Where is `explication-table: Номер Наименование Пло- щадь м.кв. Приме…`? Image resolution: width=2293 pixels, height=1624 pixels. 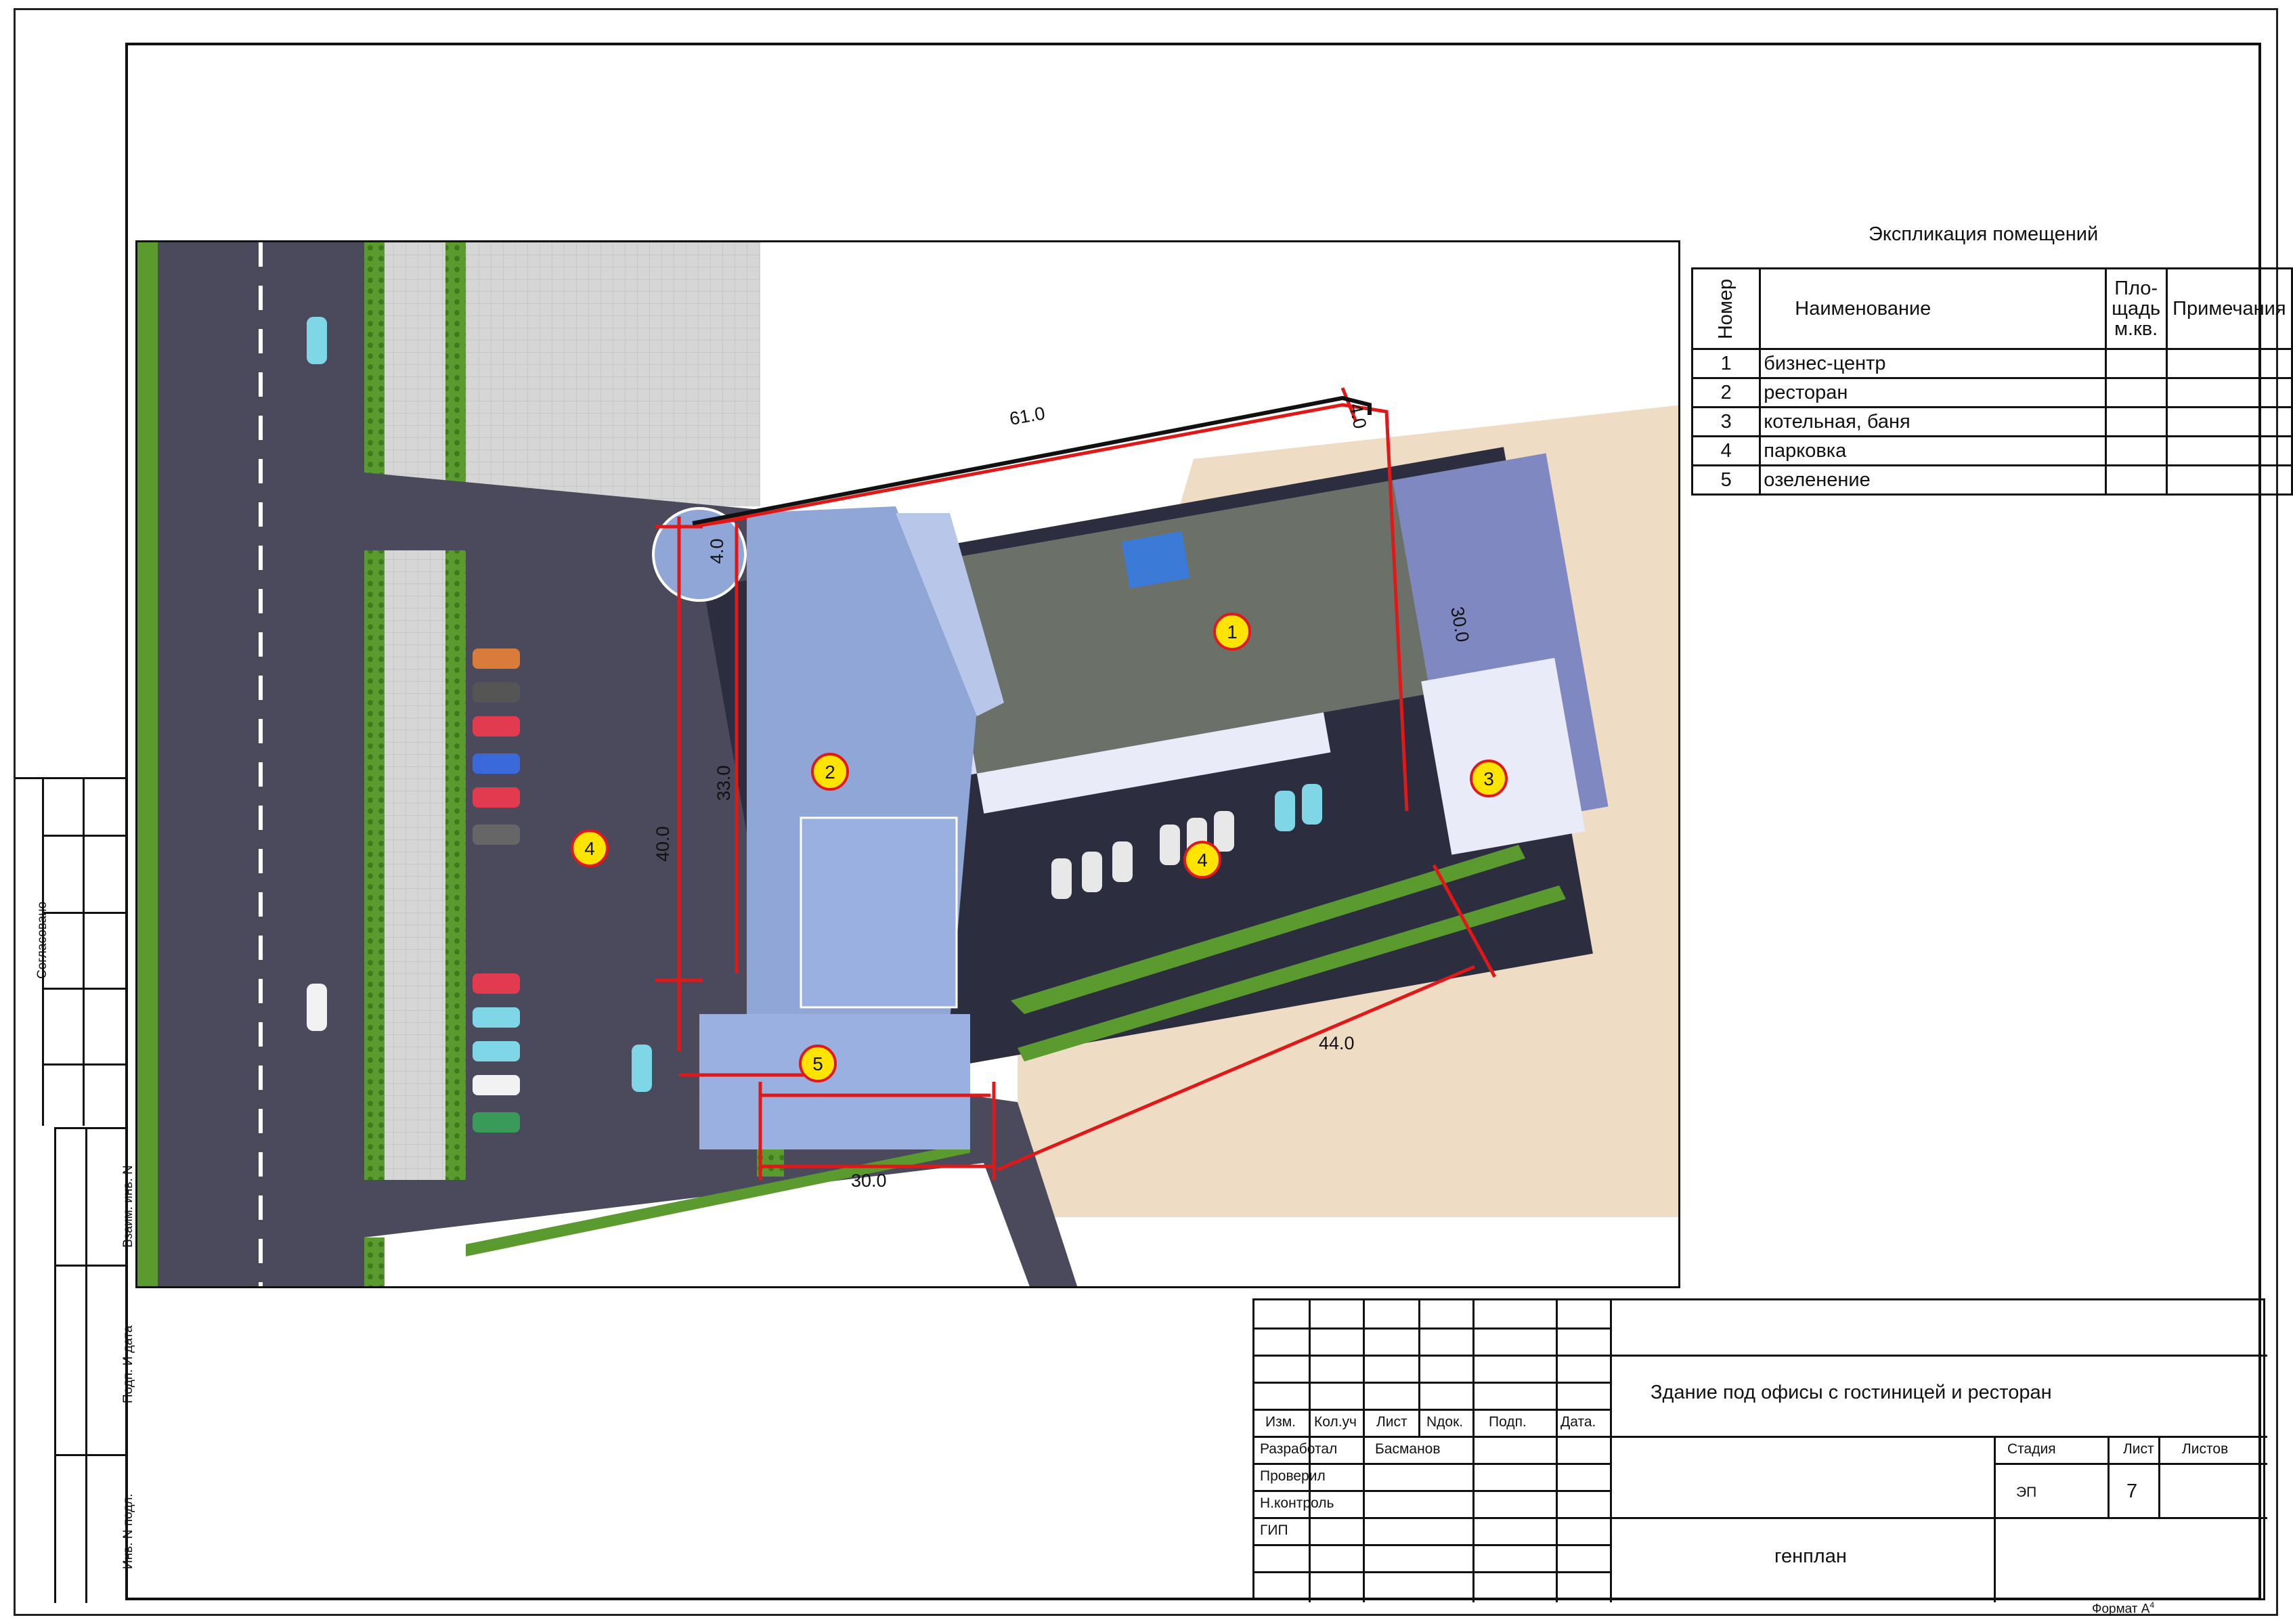
explication-table: Номер Наименование Пло- щадь м.кв. Приме… is located at coordinates (1992, 381).